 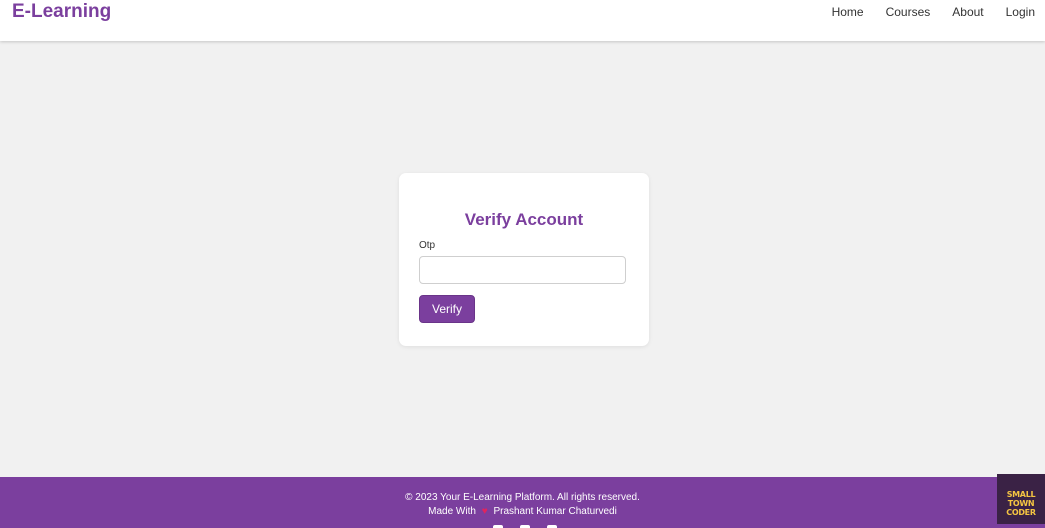 What do you see at coordinates (524, 219) in the screenshot?
I see `verify-account-title: Verify Account` at bounding box center [524, 219].